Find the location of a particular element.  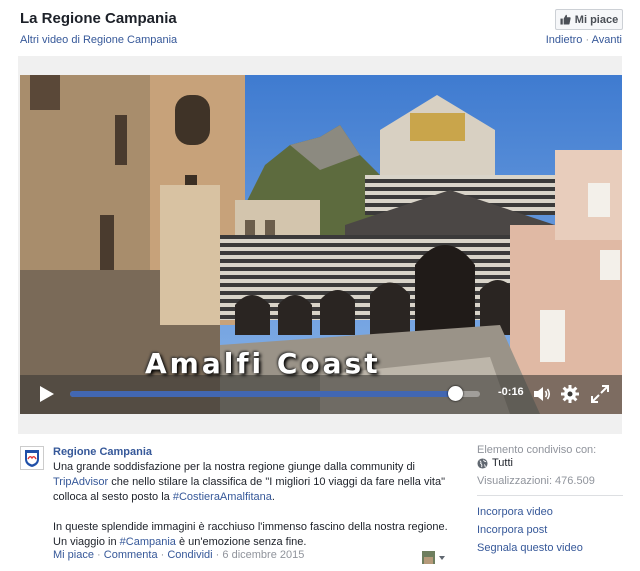

campania-logo-icon is located at coordinates (32, 458).